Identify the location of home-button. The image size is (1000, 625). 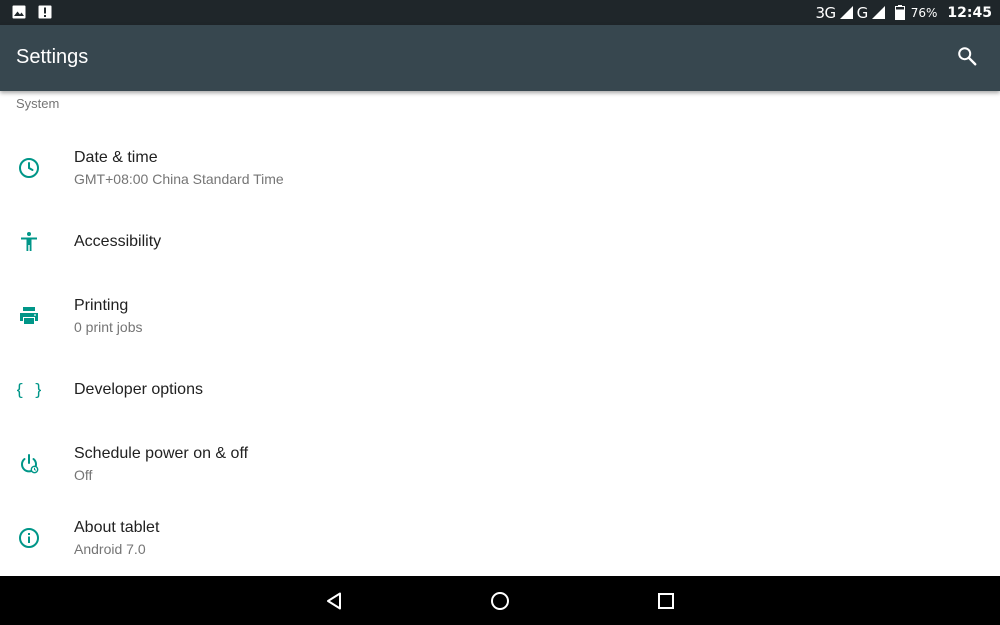
(500, 601).